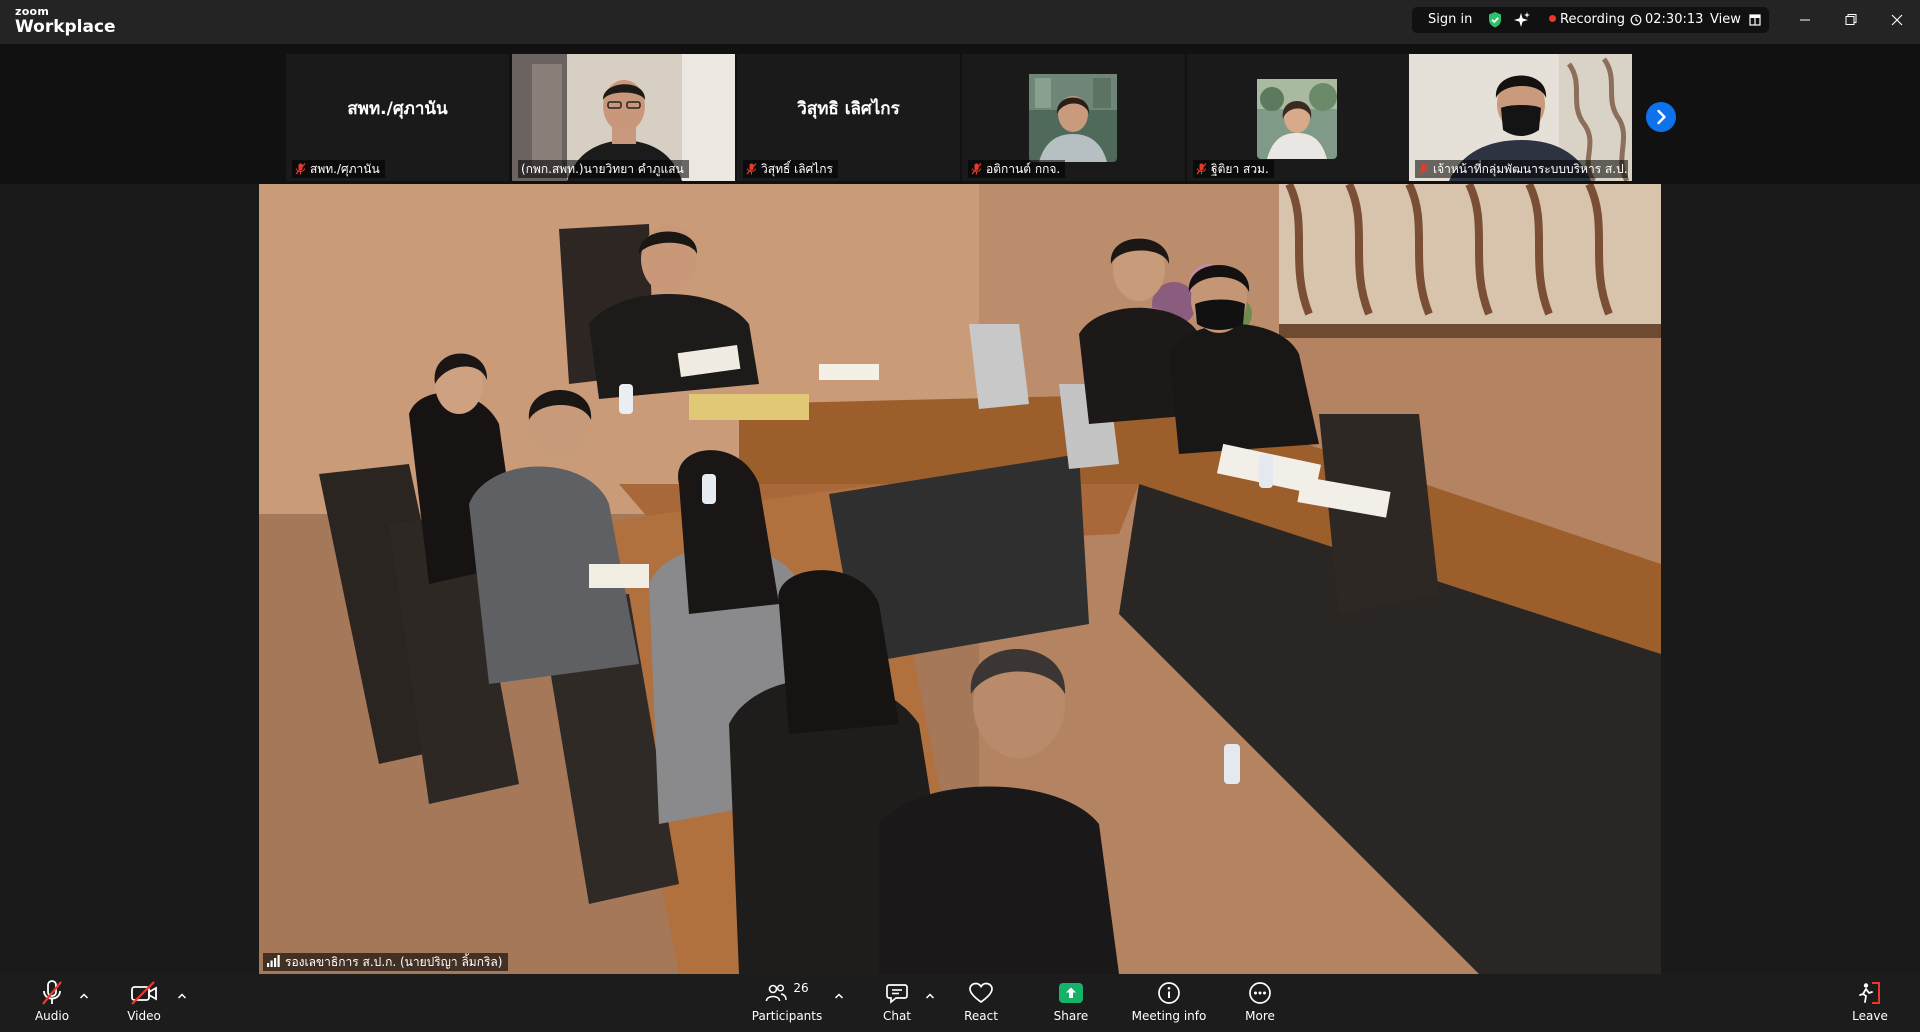 This screenshot has width=1920, height=1032. What do you see at coordinates (839, 992) in the screenshot?
I see `participants-options-caret` at bounding box center [839, 992].